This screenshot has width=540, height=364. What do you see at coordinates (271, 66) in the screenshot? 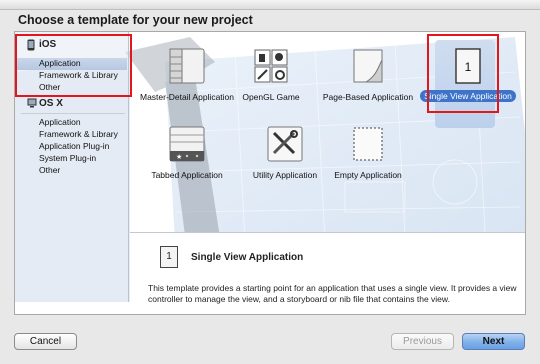
I see `opengl-game-icon` at bounding box center [271, 66].